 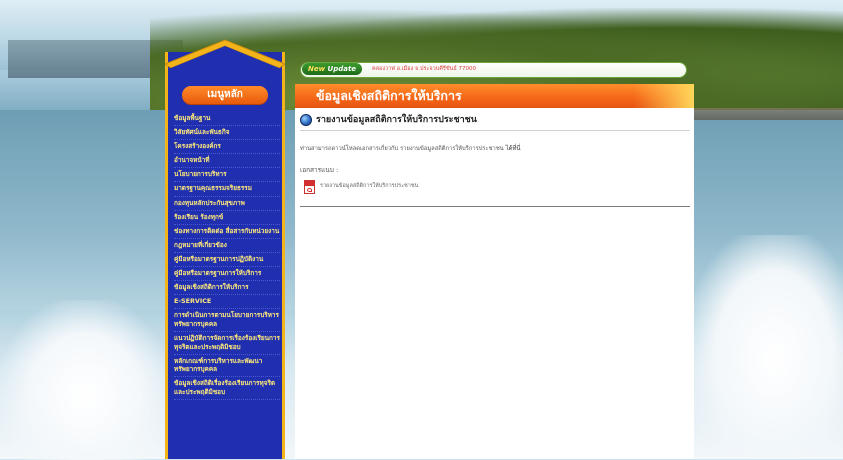 I want to click on sidebar-item: นโยบายการบริหาร, so click(x=227, y=175).